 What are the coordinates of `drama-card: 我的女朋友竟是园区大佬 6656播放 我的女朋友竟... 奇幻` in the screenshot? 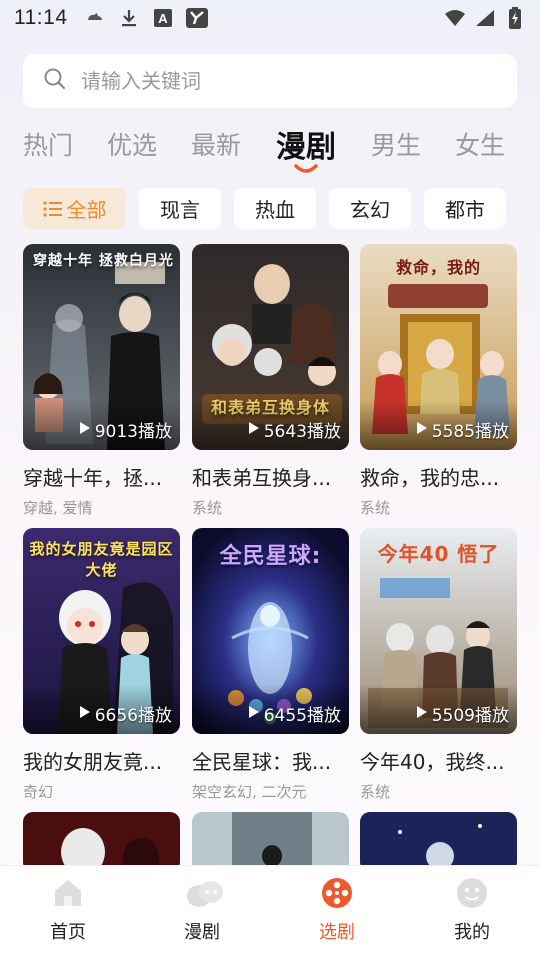 It's located at (101, 665).